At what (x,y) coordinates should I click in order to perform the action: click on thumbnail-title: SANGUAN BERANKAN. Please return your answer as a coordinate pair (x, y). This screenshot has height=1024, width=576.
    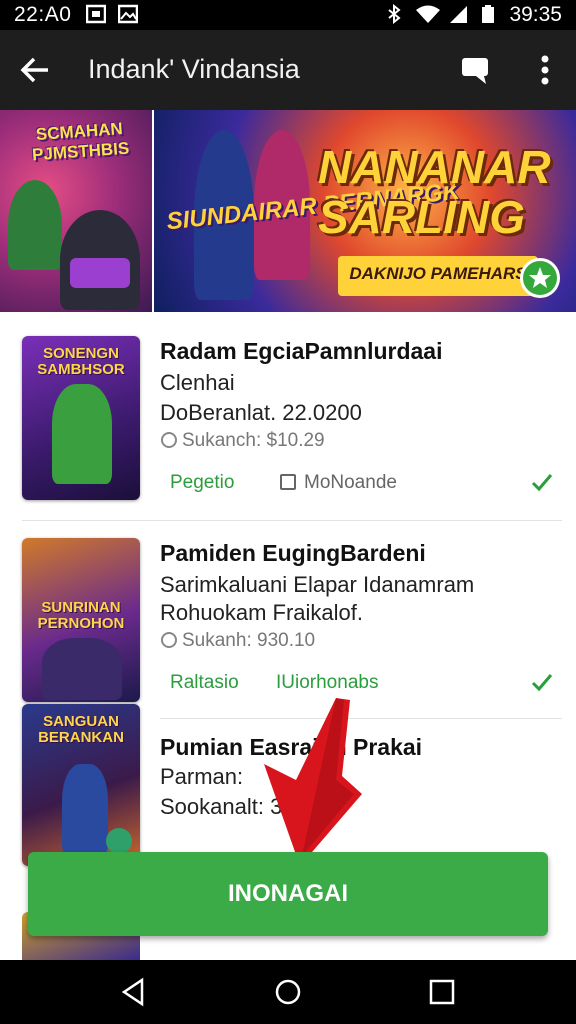
    Looking at the image, I should click on (81, 729).